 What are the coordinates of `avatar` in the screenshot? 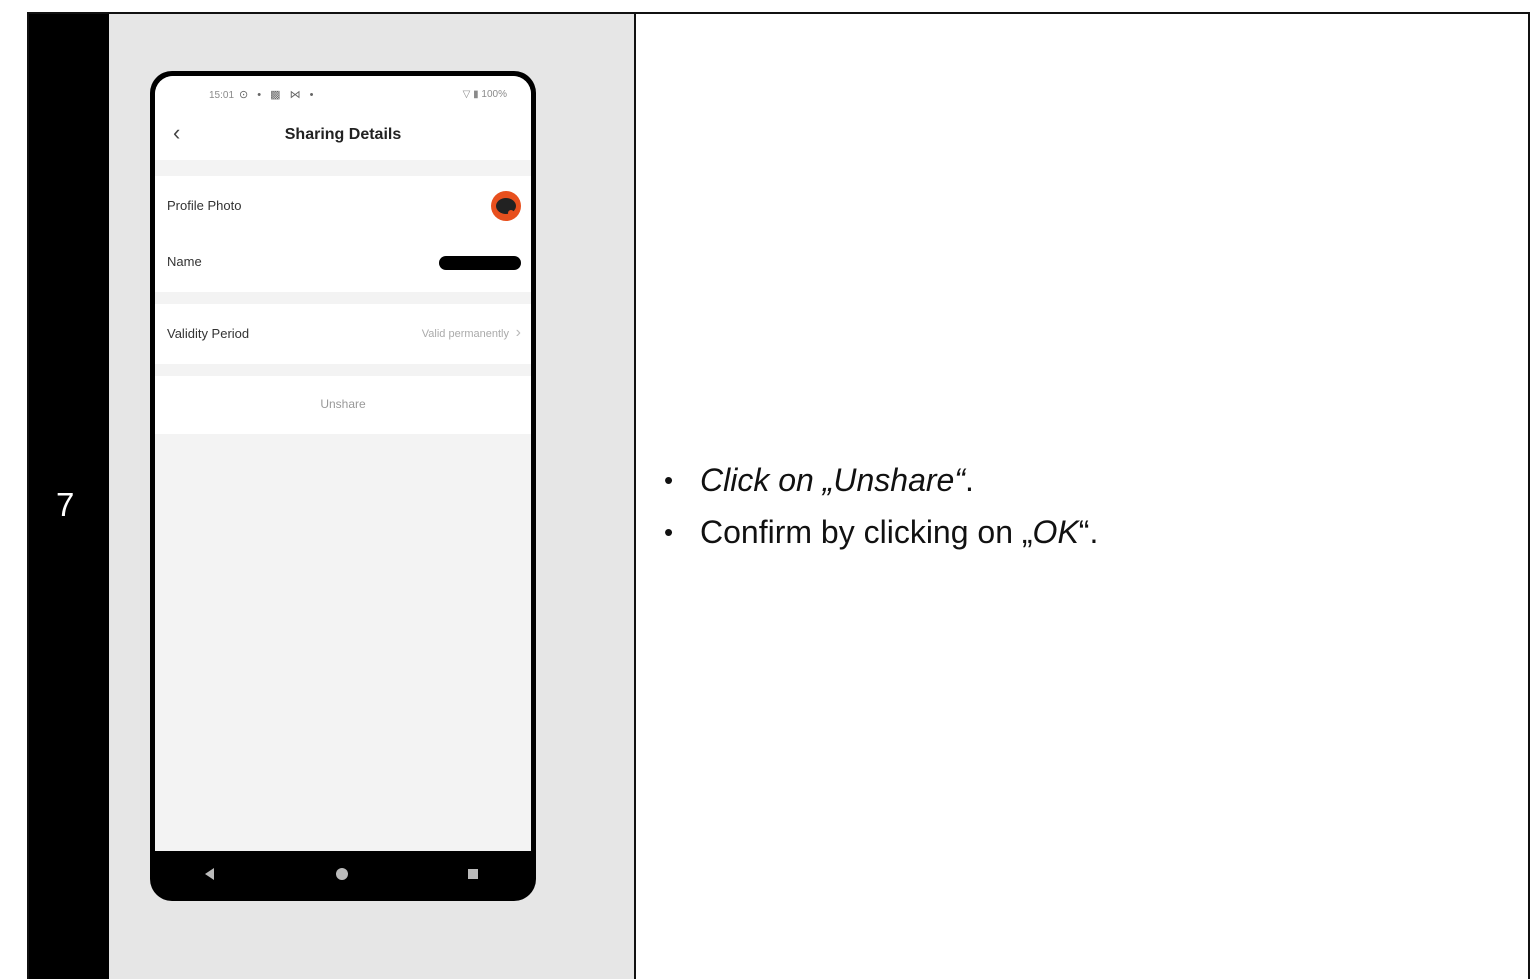 It's located at (506, 206).